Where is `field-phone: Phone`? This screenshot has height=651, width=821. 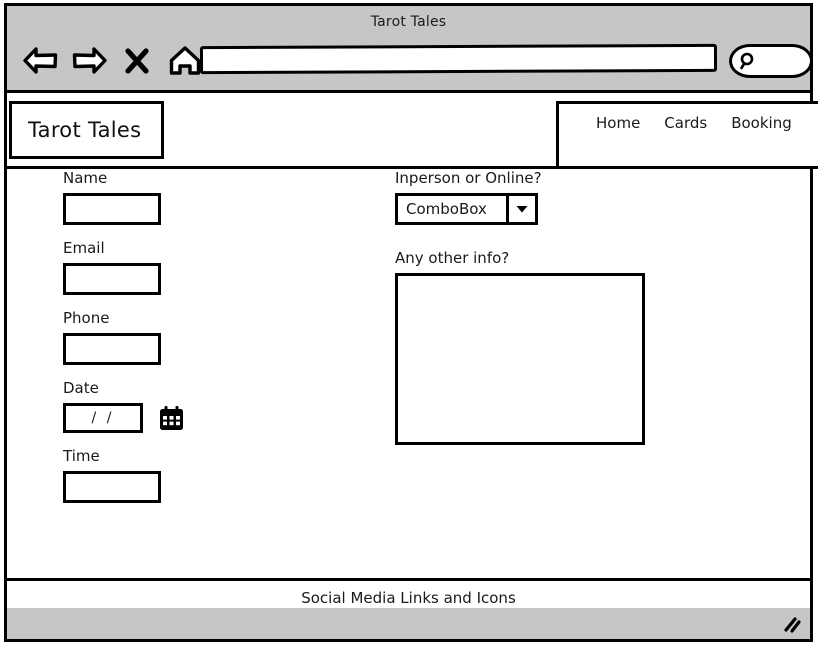 field-phone: Phone is located at coordinates (213, 337).